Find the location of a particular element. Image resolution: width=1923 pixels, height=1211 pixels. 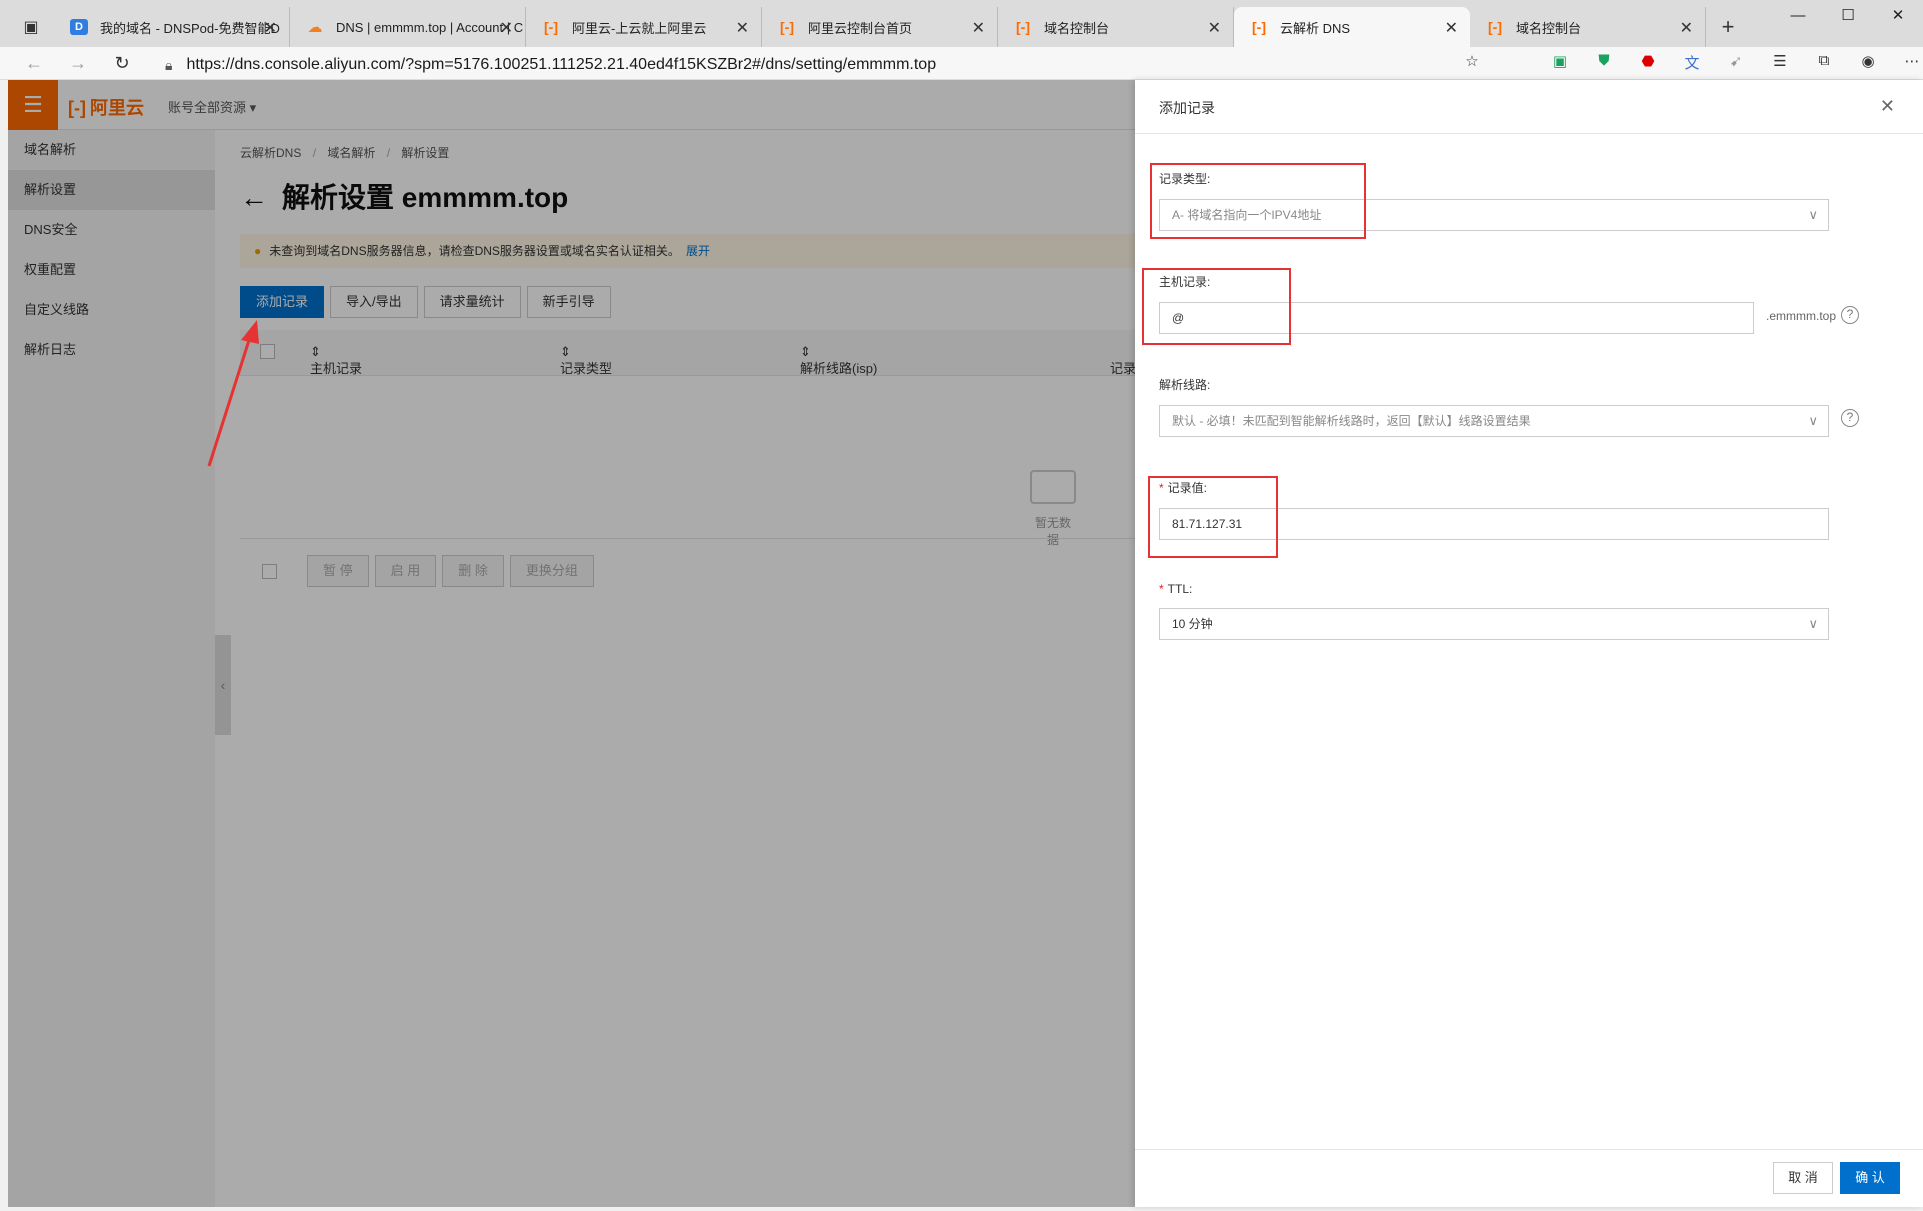

new-tab-button: + is located at coordinates (1728, 27).